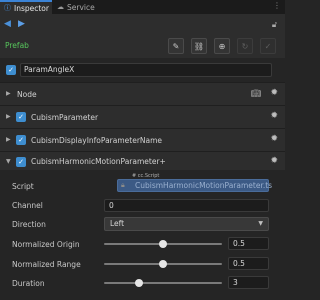 Image resolution: width=320 pixels, height=300 pixels. I want to click on target-icon: ⊕, so click(222, 46).